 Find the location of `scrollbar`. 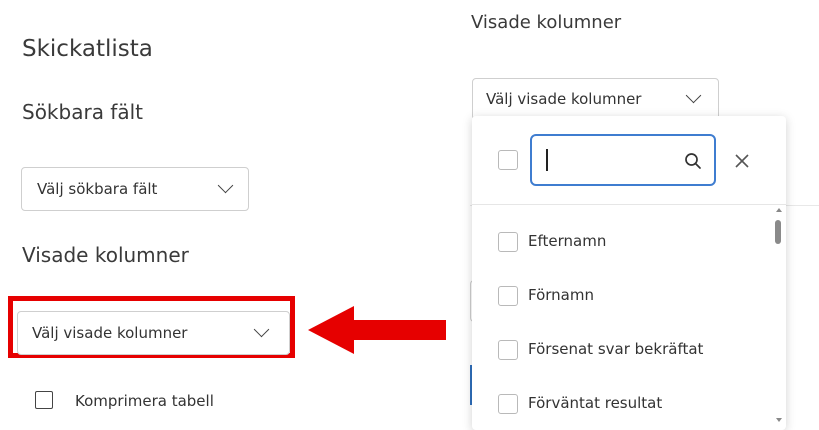

scrollbar is located at coordinates (779, 316).